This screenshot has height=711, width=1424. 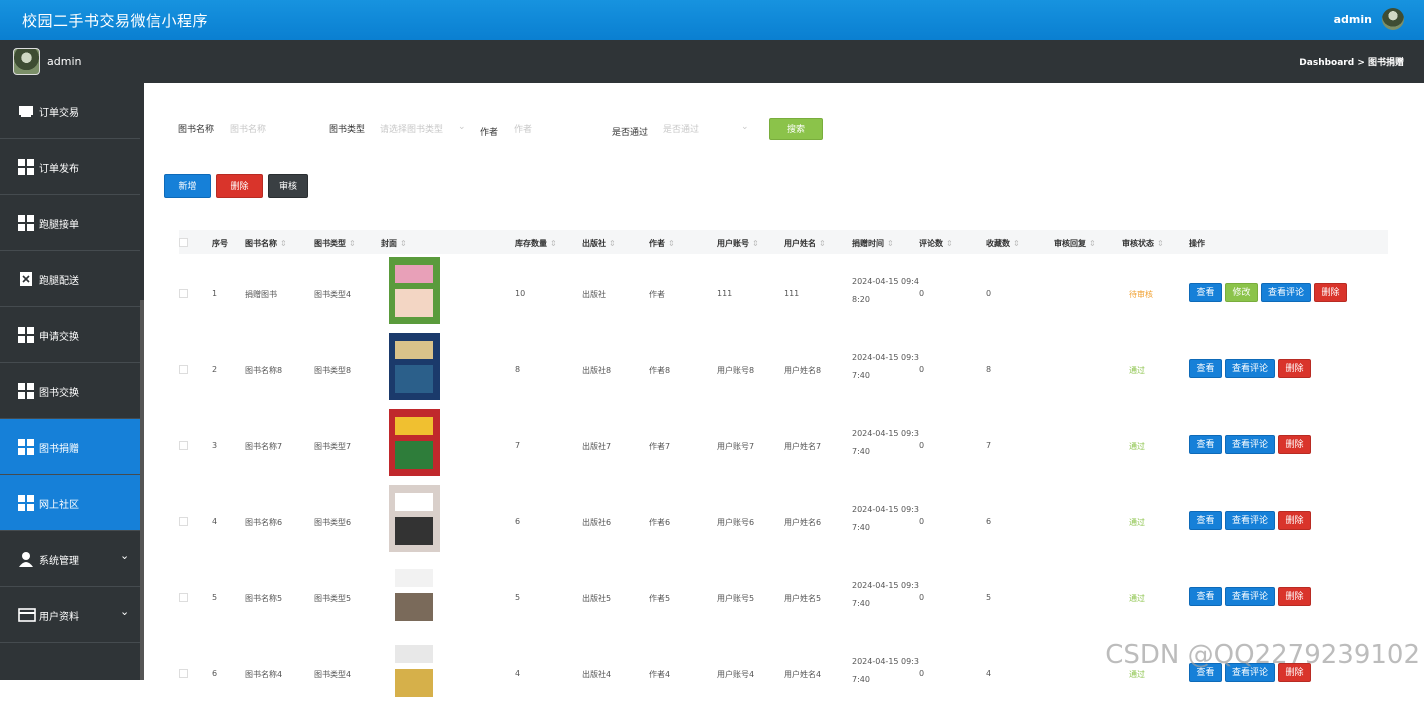 I want to click on column-header: 评论数⇕, so click(x=936, y=243).